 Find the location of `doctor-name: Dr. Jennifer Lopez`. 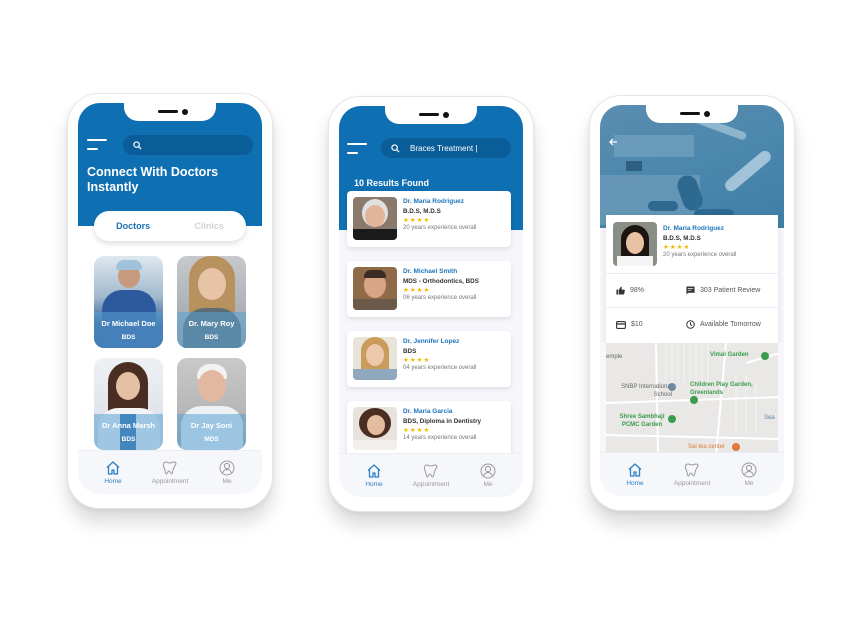

doctor-name: Dr. Jennifer Lopez is located at coordinates (439, 341).